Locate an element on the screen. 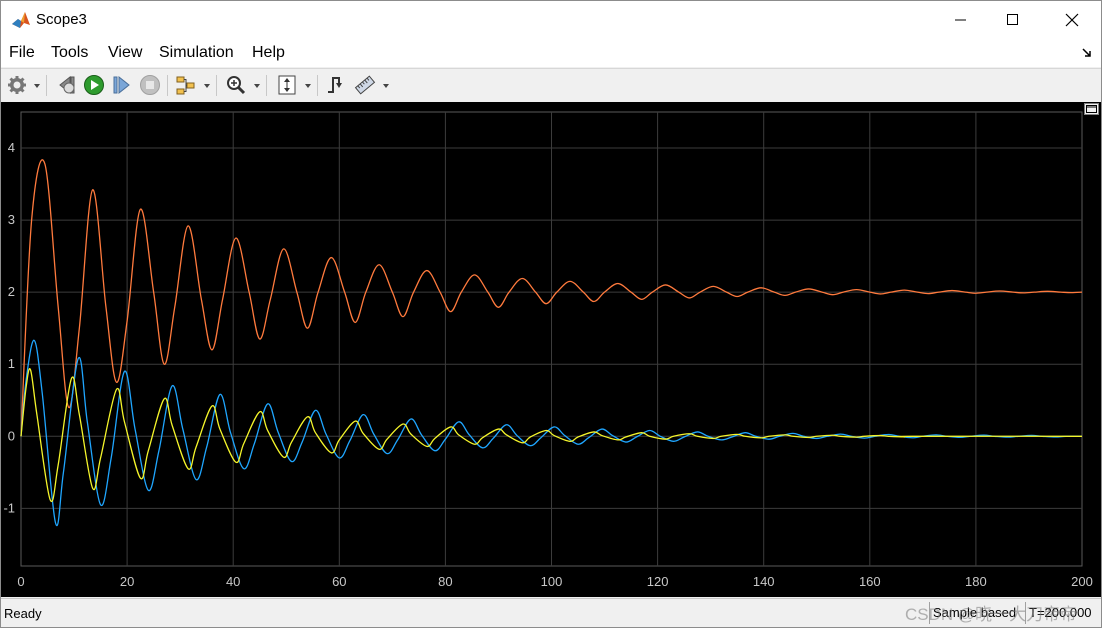 Image resolution: width=1102 pixels, height=628 pixels. status-text: Ready is located at coordinates (23, 613).